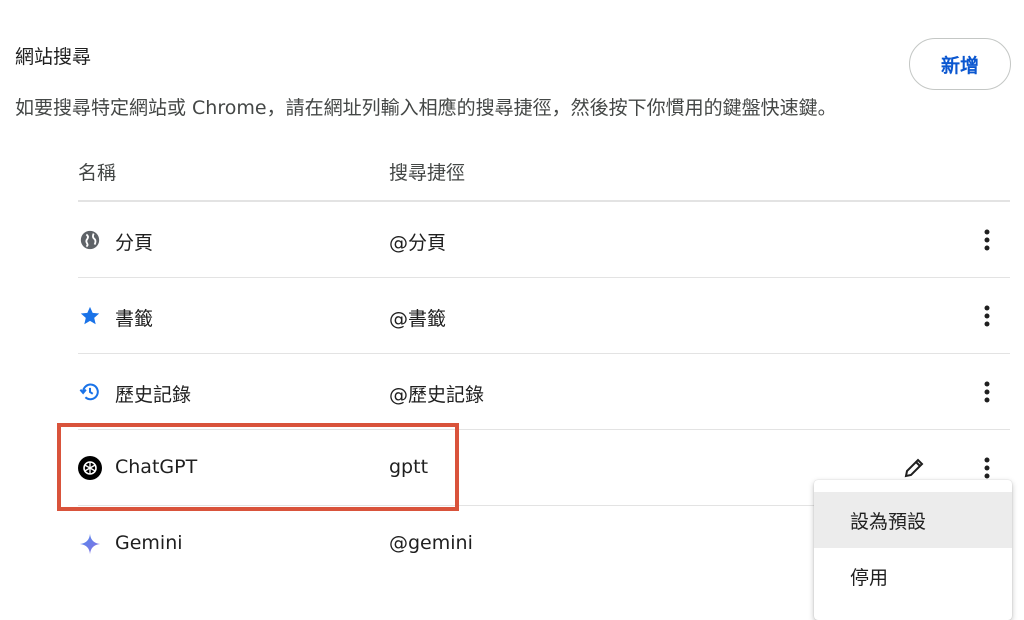 This screenshot has height=620, width=1024. I want to click on row-name: Gemini, so click(149, 543).